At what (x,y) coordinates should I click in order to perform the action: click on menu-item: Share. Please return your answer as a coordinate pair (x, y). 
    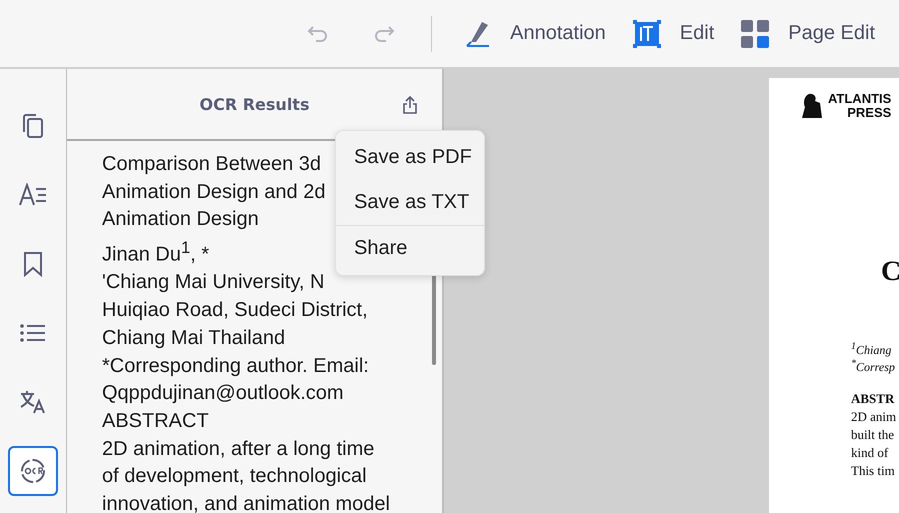
    Looking at the image, I should click on (410, 248).